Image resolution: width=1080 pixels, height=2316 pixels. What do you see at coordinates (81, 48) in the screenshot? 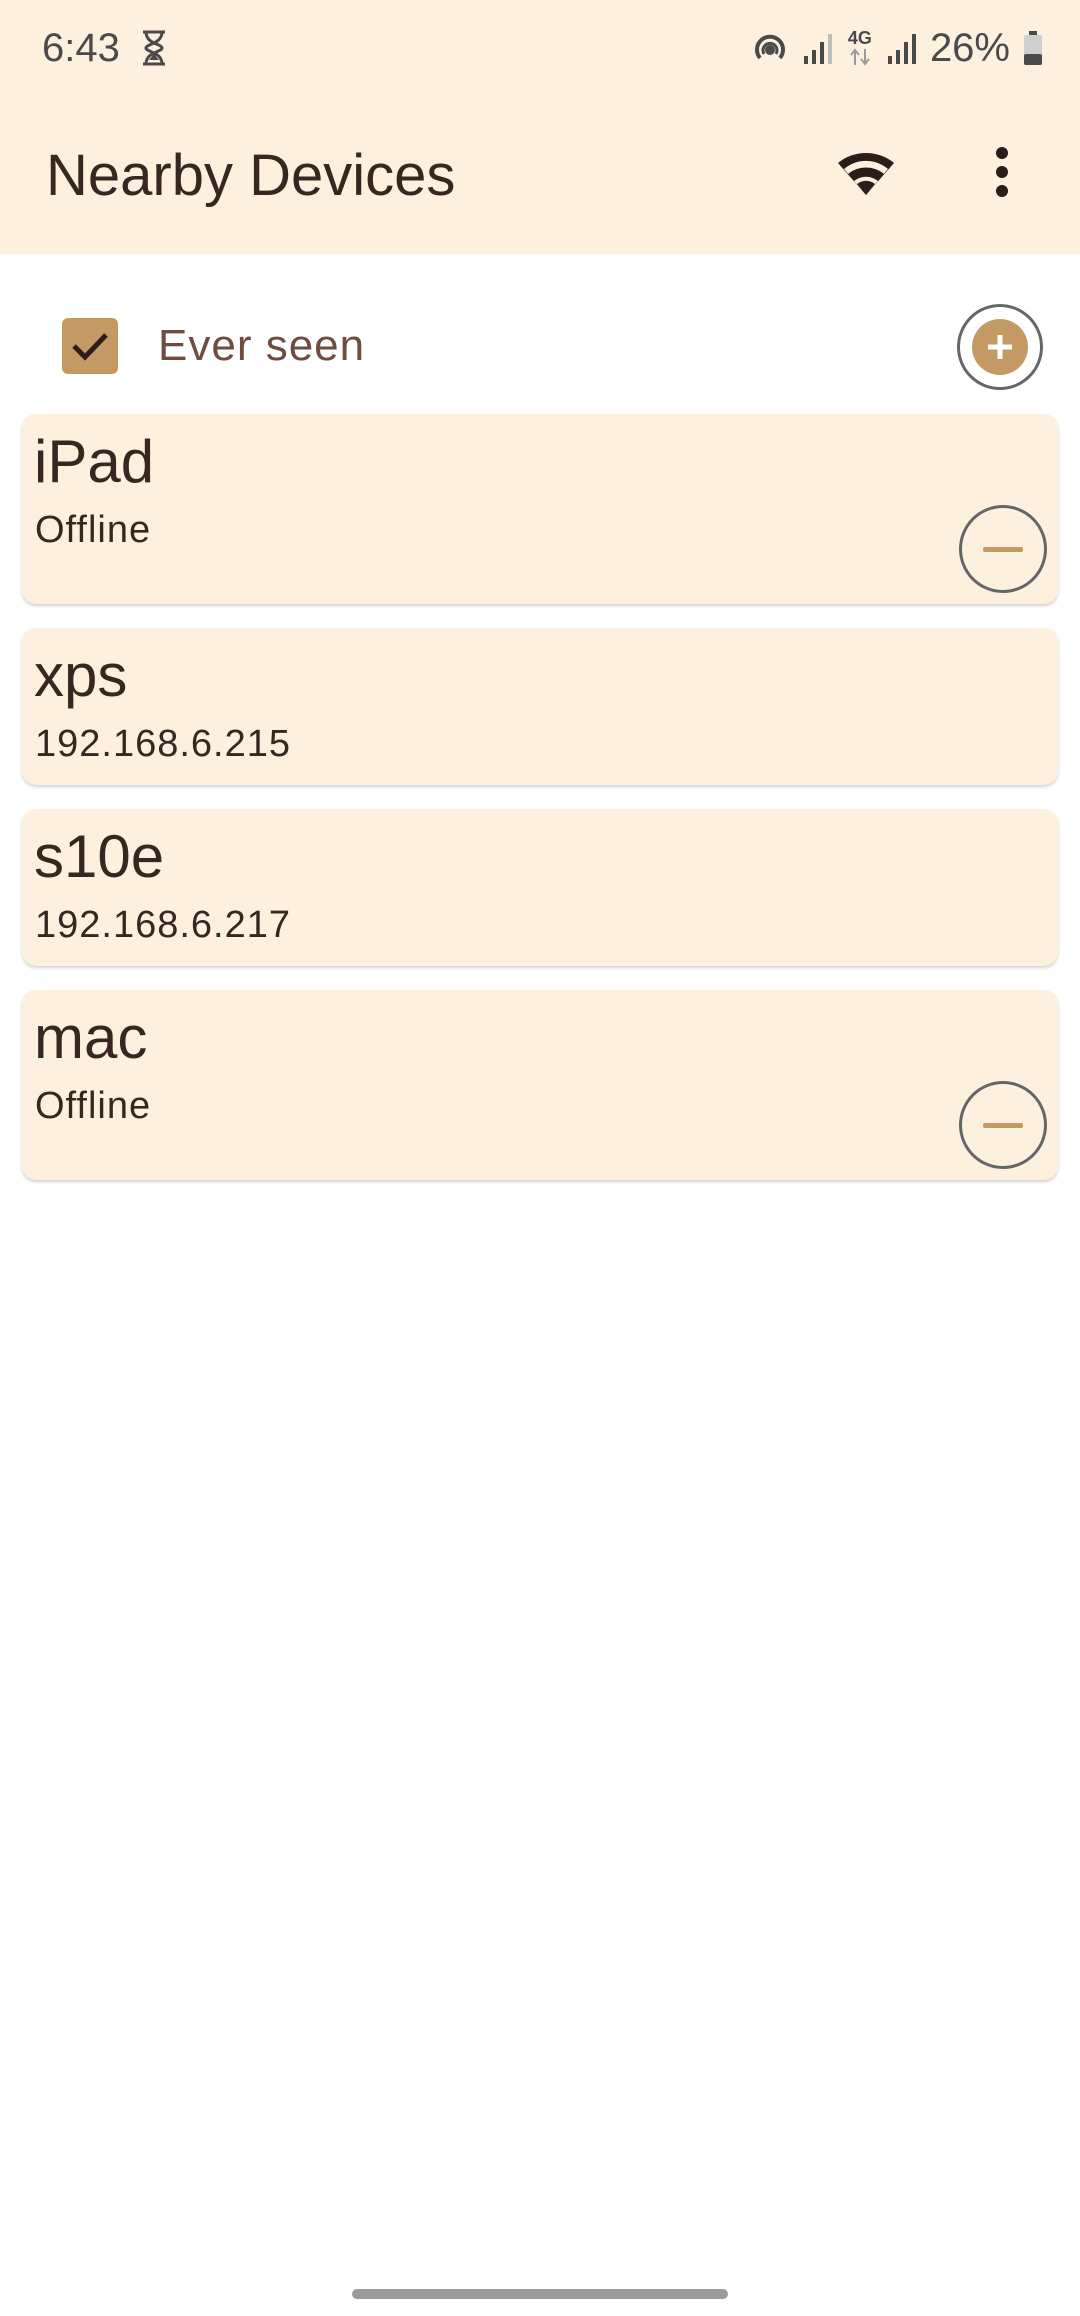
I see `status-time: 6:43` at bounding box center [81, 48].